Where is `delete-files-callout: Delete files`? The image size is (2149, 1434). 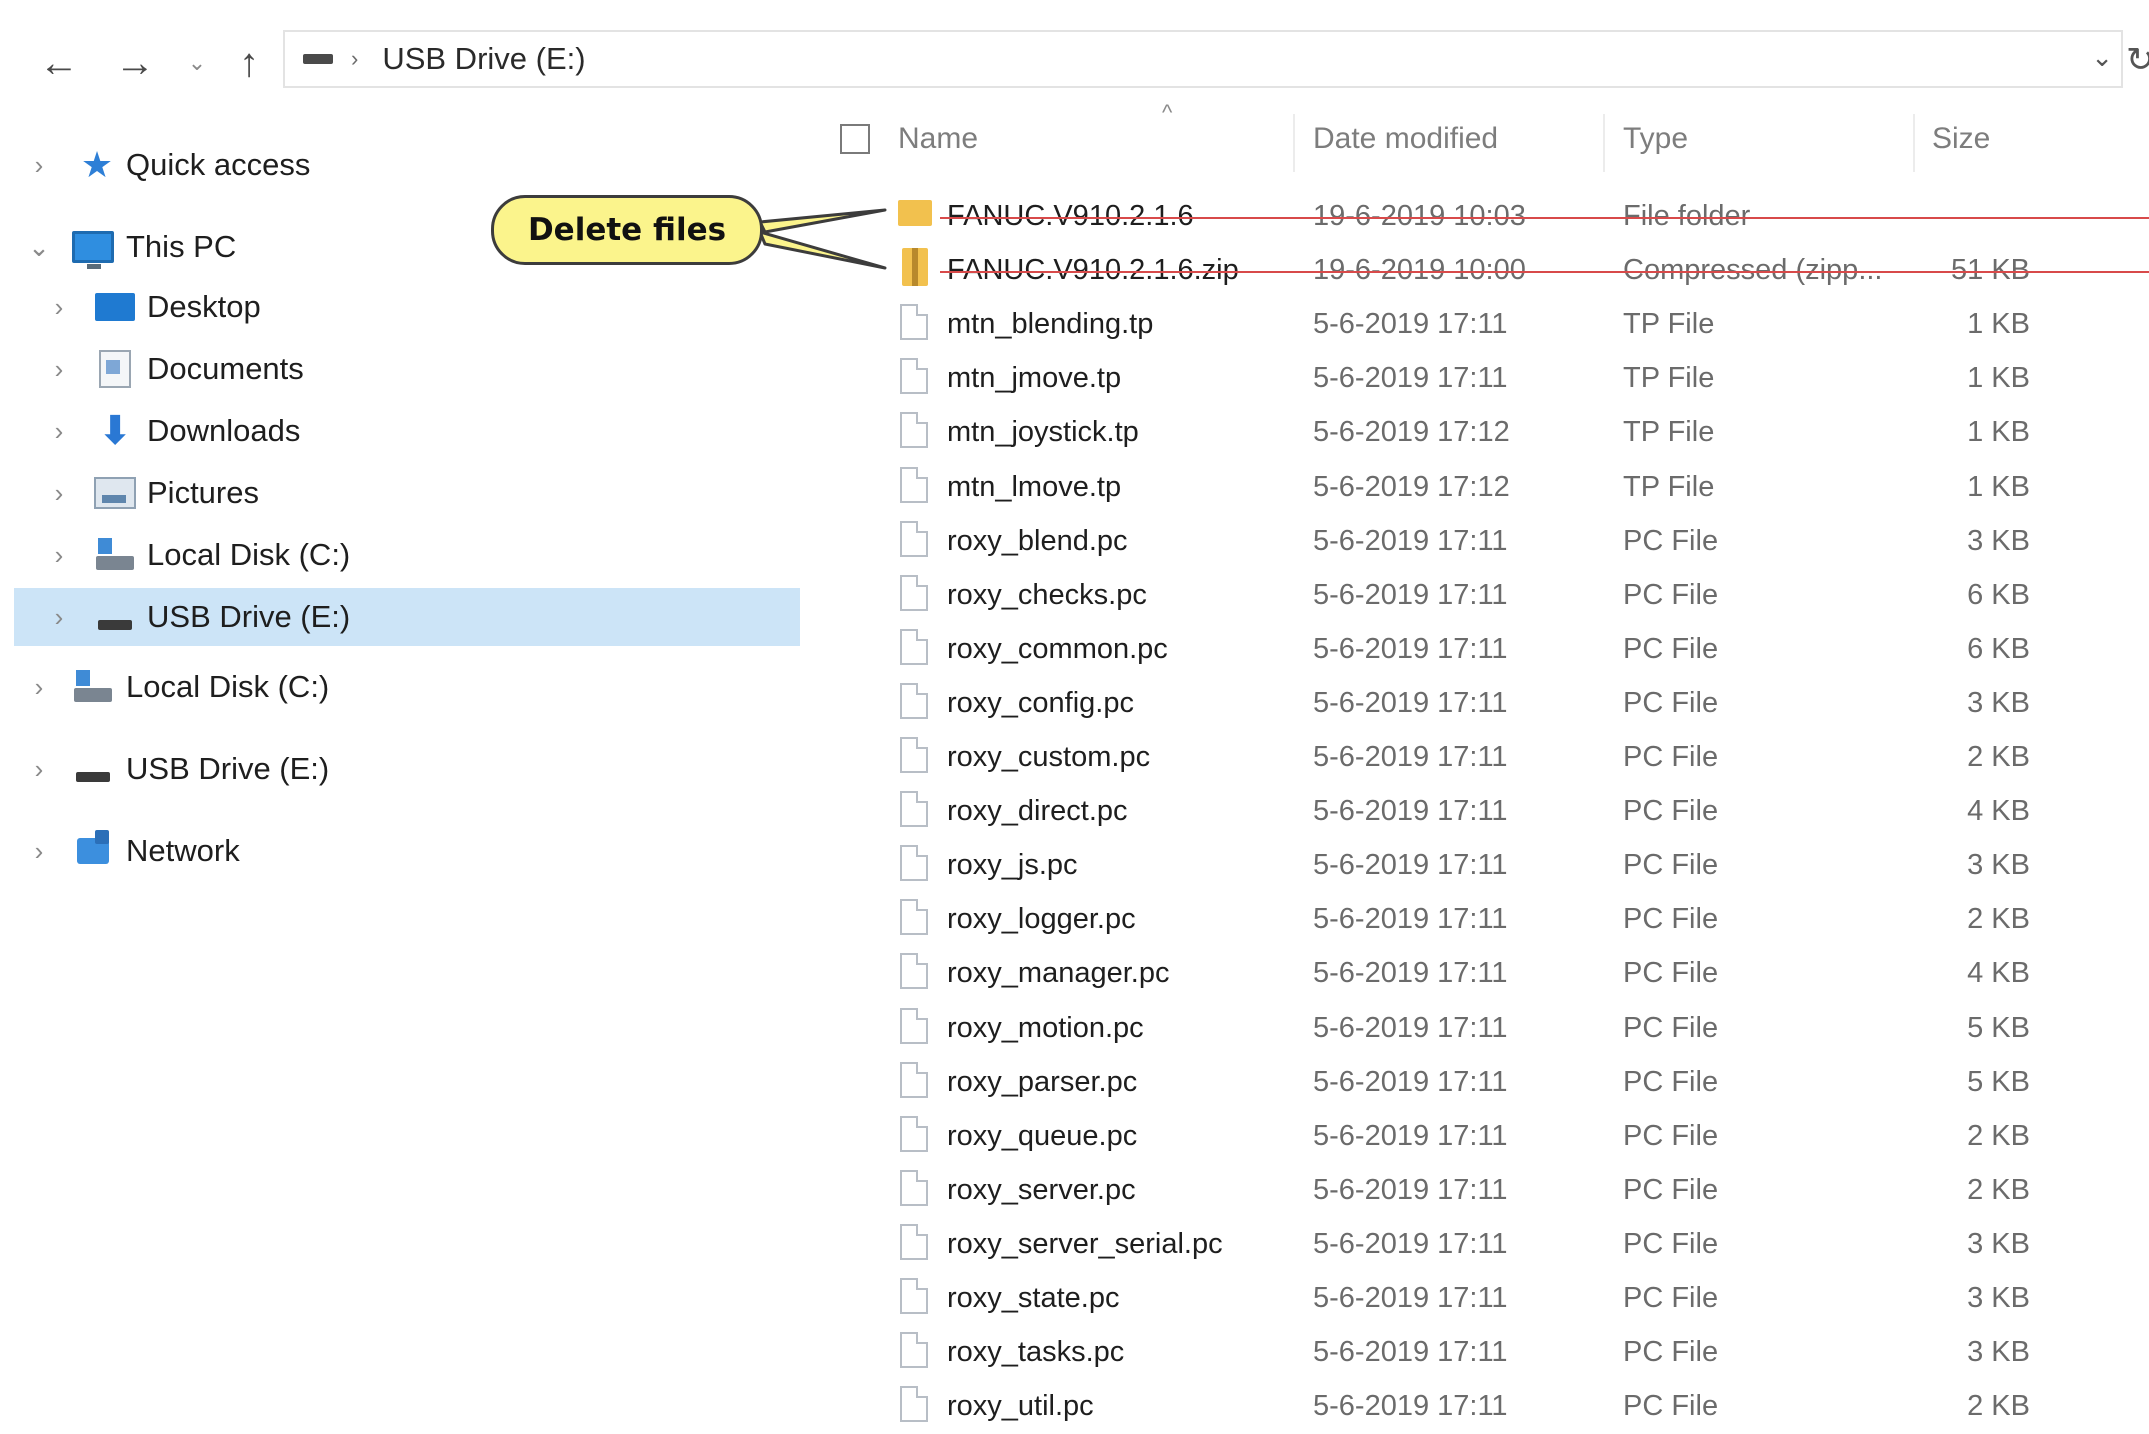
delete-files-callout: Delete files is located at coordinates (627, 230).